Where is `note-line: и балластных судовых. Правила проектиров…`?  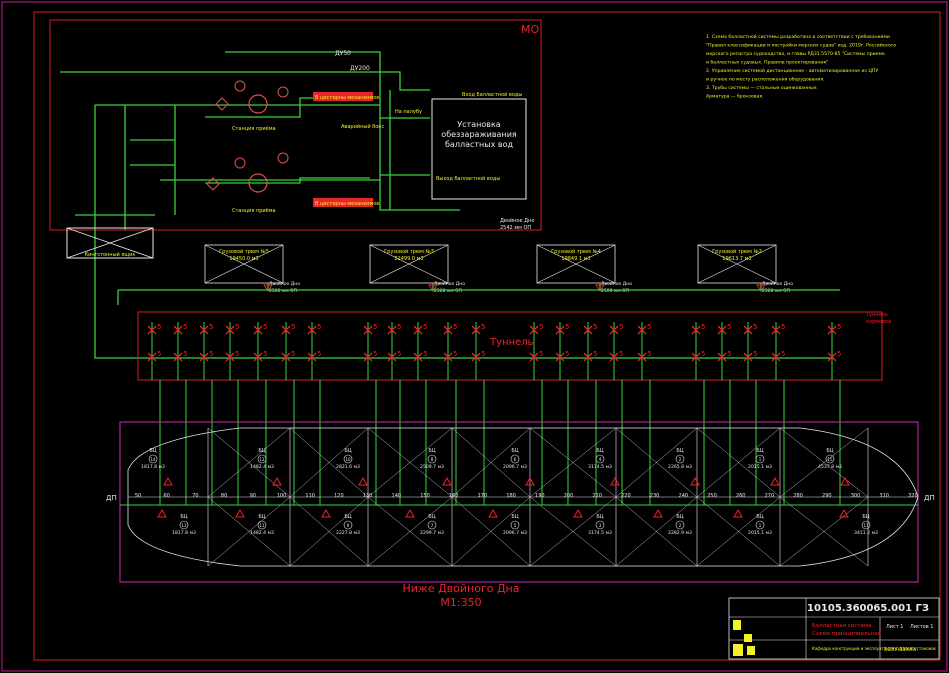 note-line: и балластных судовых. Правила проектиров… is located at coordinates (767, 63).